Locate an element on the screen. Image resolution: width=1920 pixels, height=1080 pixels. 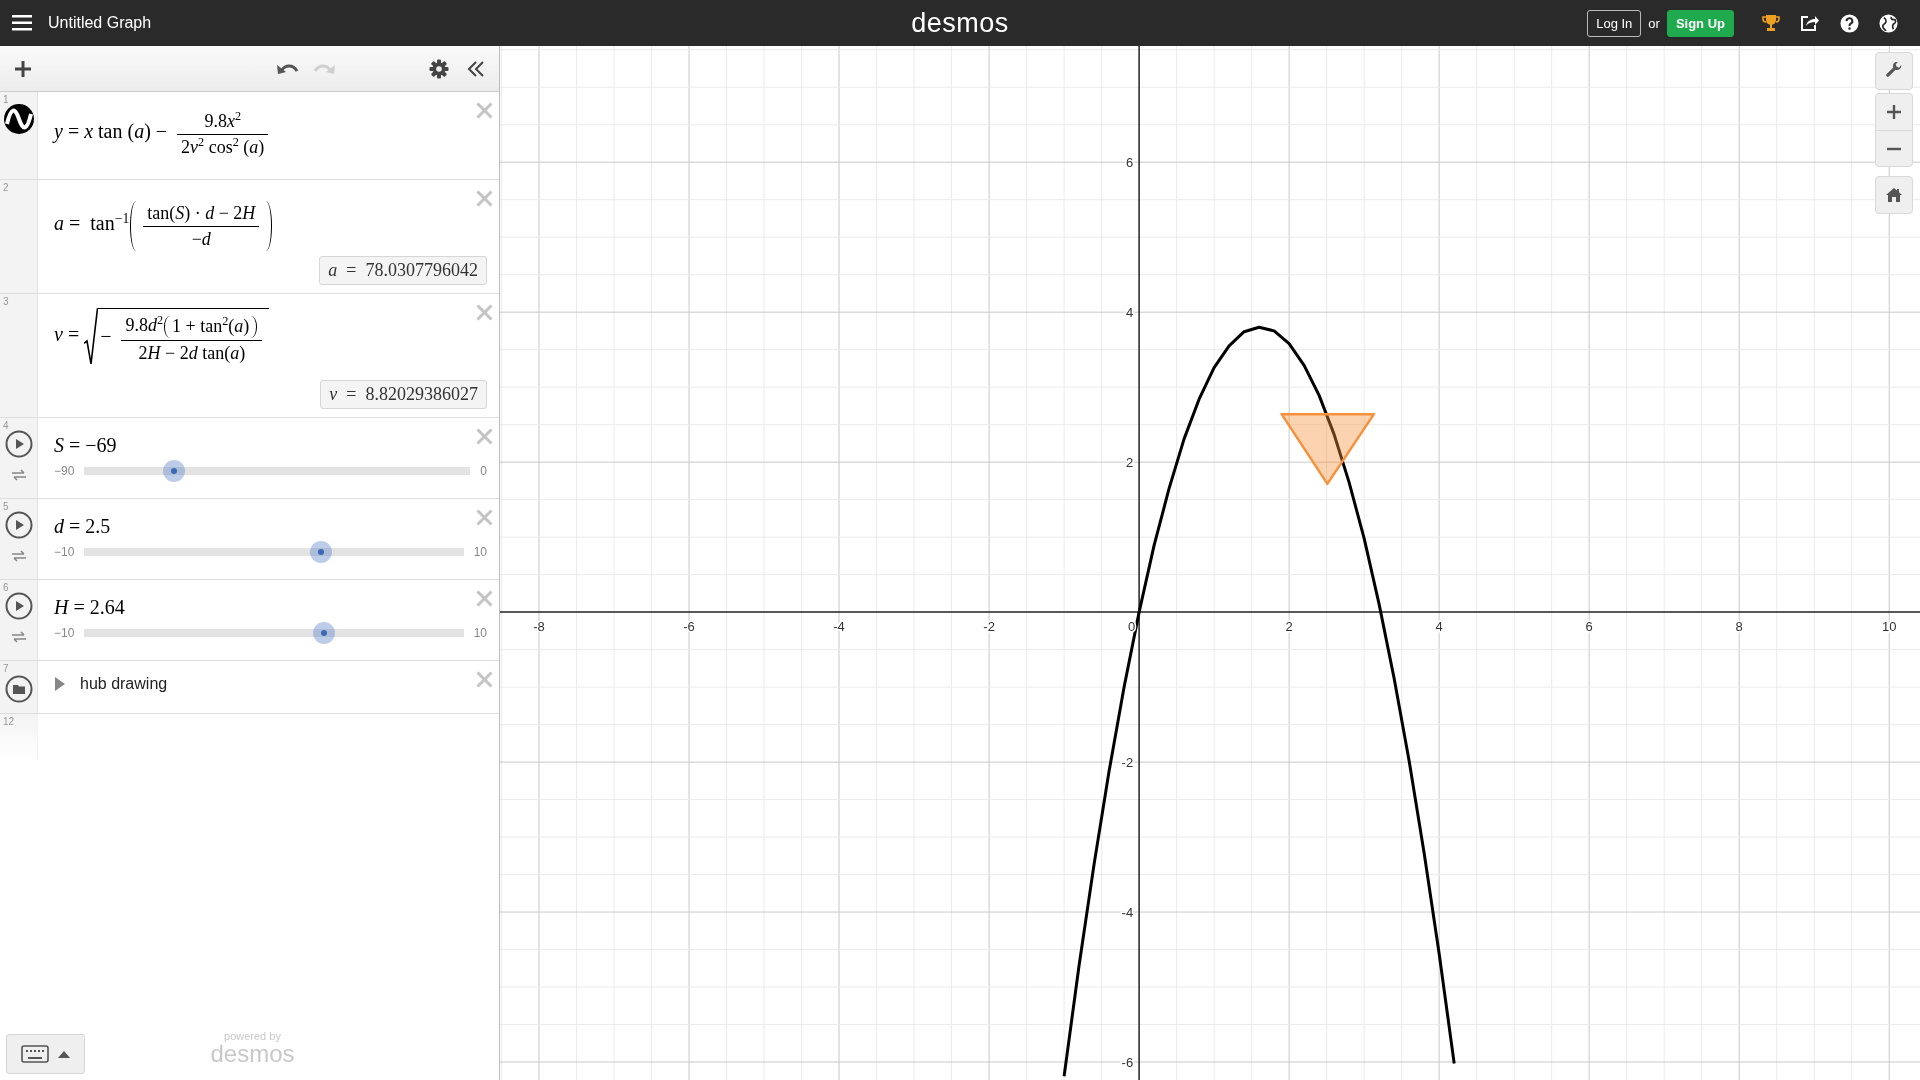
axis-tick-label: 8 is located at coordinates (1739, 627).